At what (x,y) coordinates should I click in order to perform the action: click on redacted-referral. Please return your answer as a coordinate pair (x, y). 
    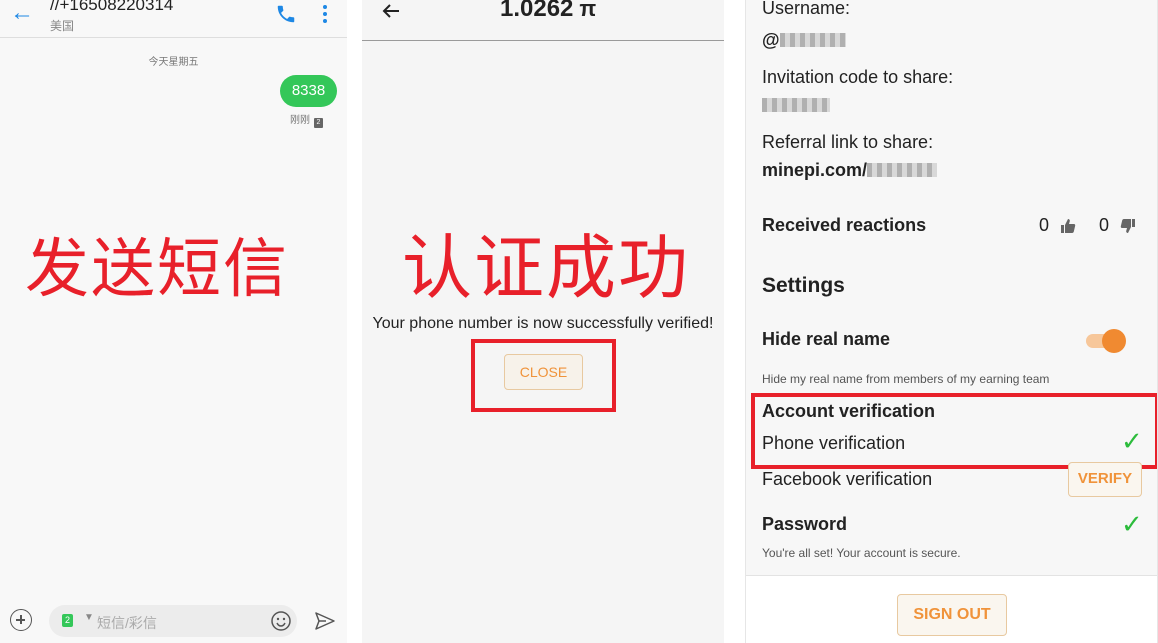
    Looking at the image, I should click on (902, 170).